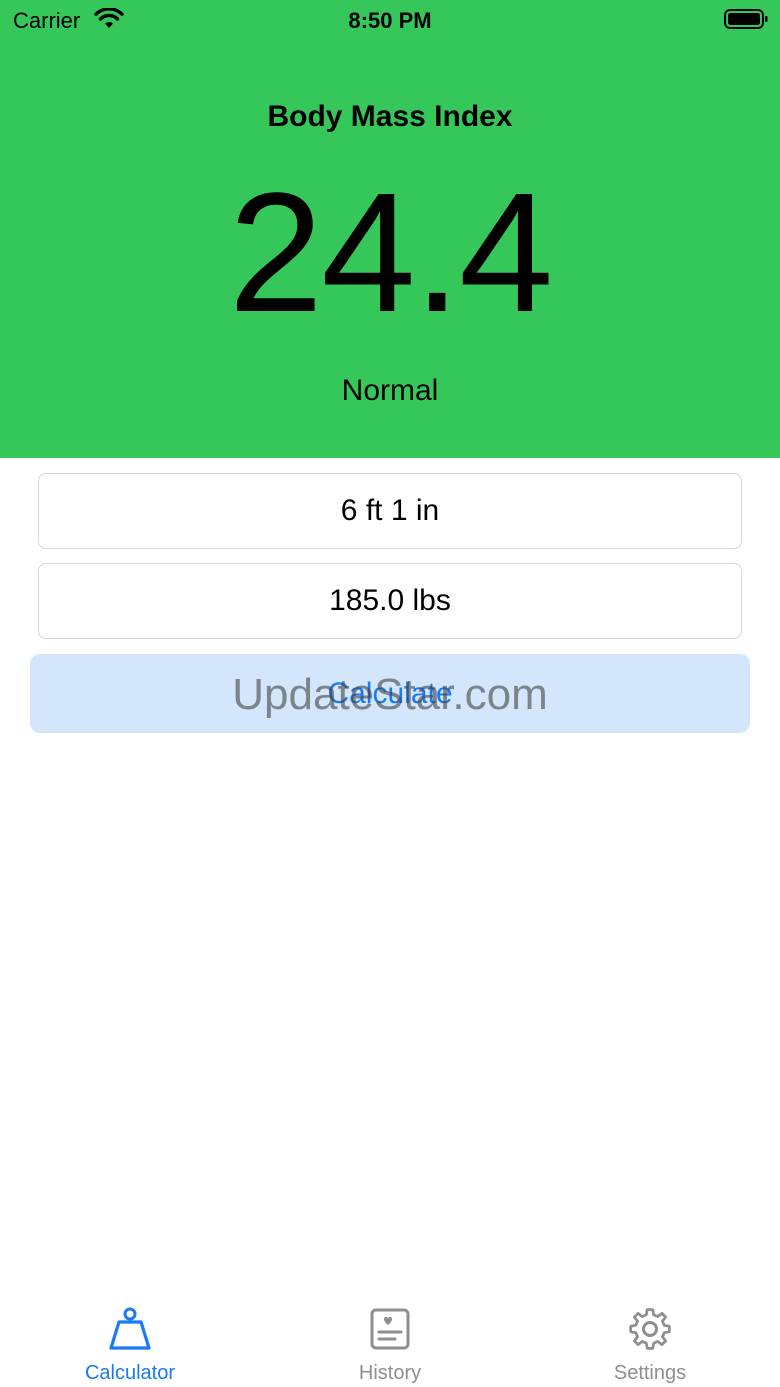 The width and height of the screenshot is (780, 1387). I want to click on bmi-category: Normal, so click(390, 390).